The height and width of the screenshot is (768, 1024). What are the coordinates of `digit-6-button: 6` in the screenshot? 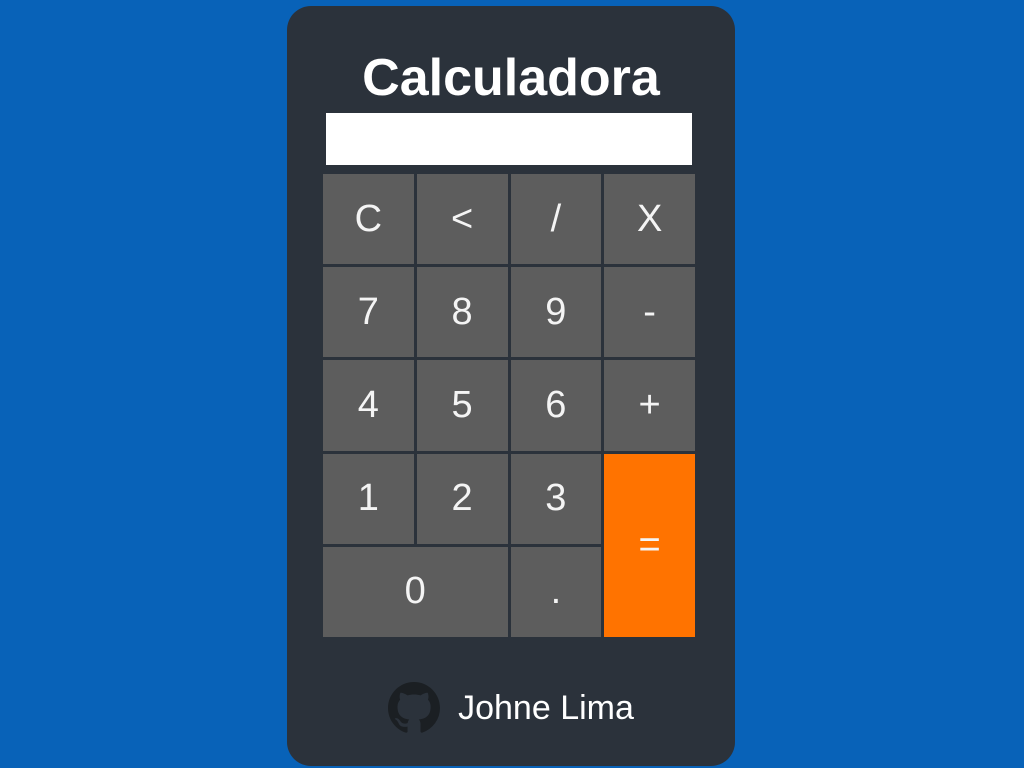 It's located at (556, 405).